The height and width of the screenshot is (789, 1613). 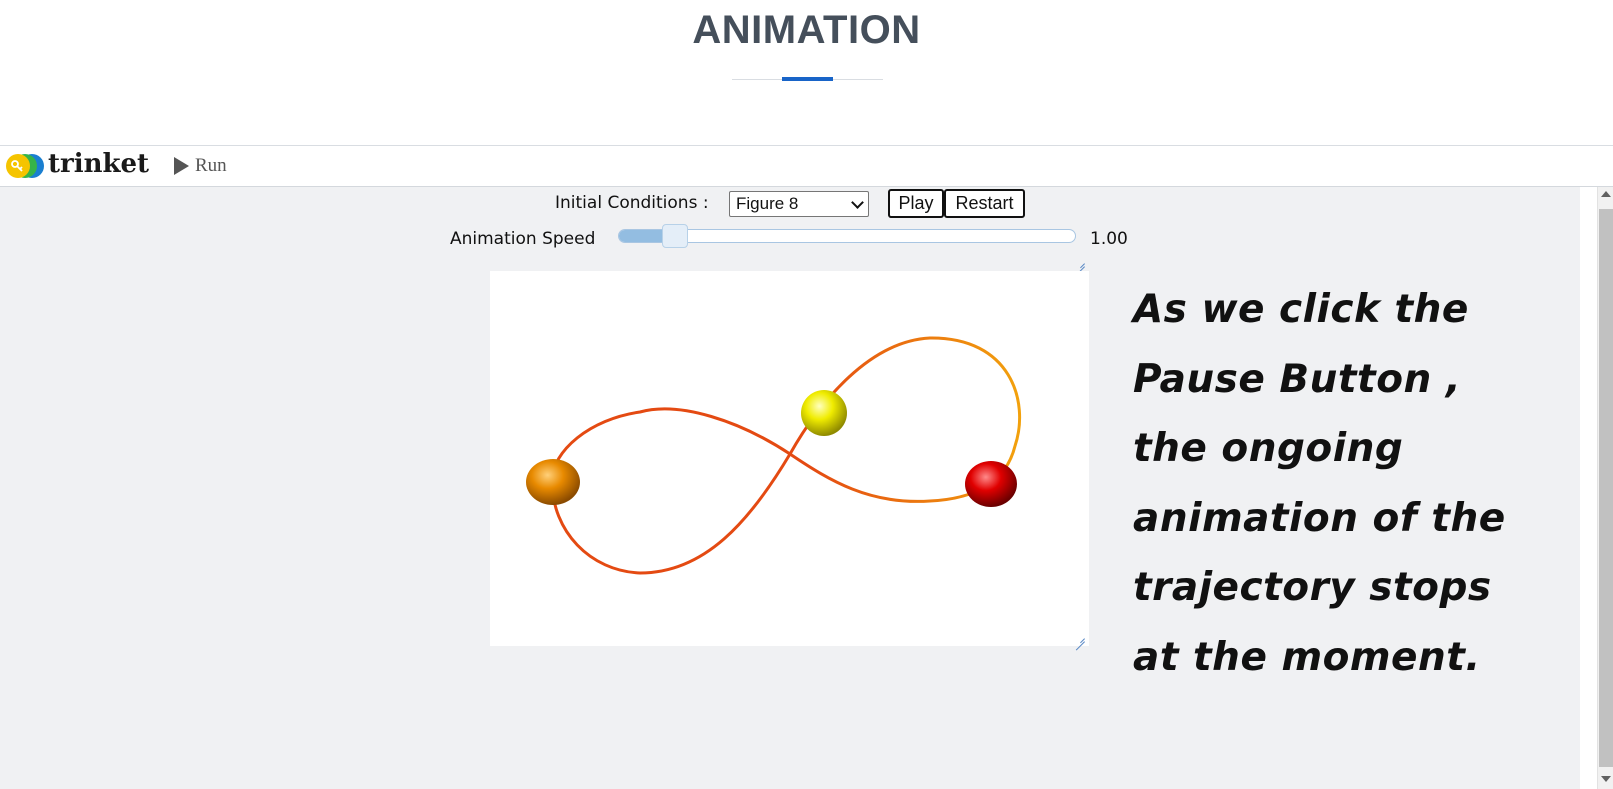 What do you see at coordinates (675, 236) in the screenshot?
I see `slider-handle` at bounding box center [675, 236].